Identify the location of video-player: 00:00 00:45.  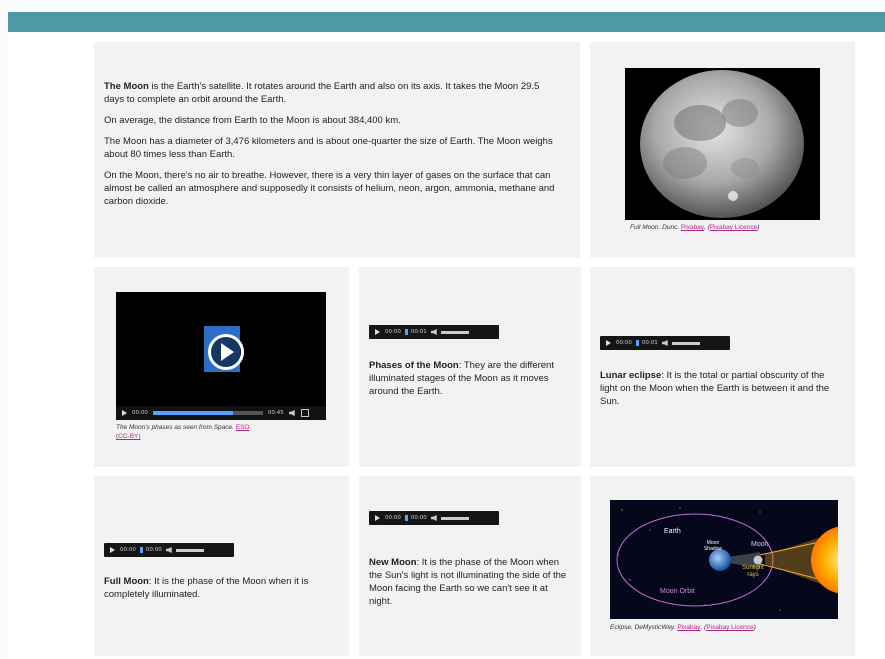
(221, 356).